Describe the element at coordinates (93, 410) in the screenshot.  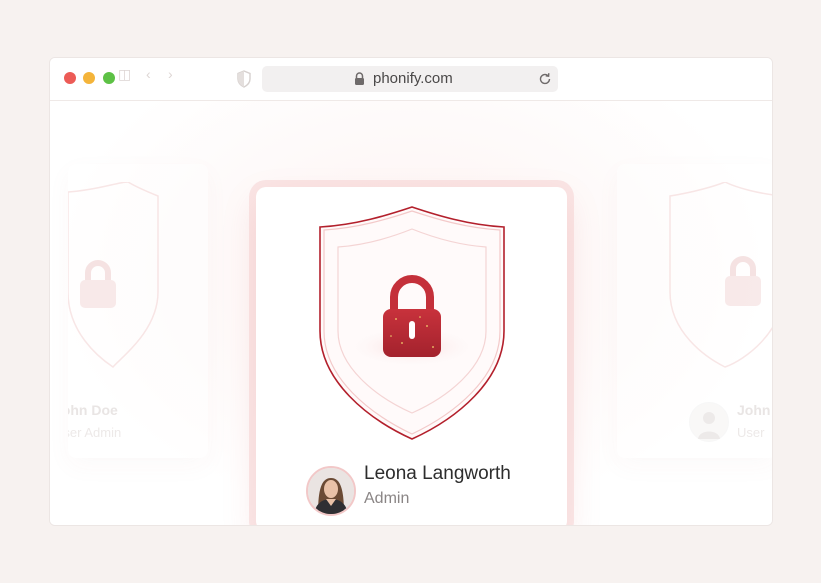
I see `user-name: John Doe` at that location.